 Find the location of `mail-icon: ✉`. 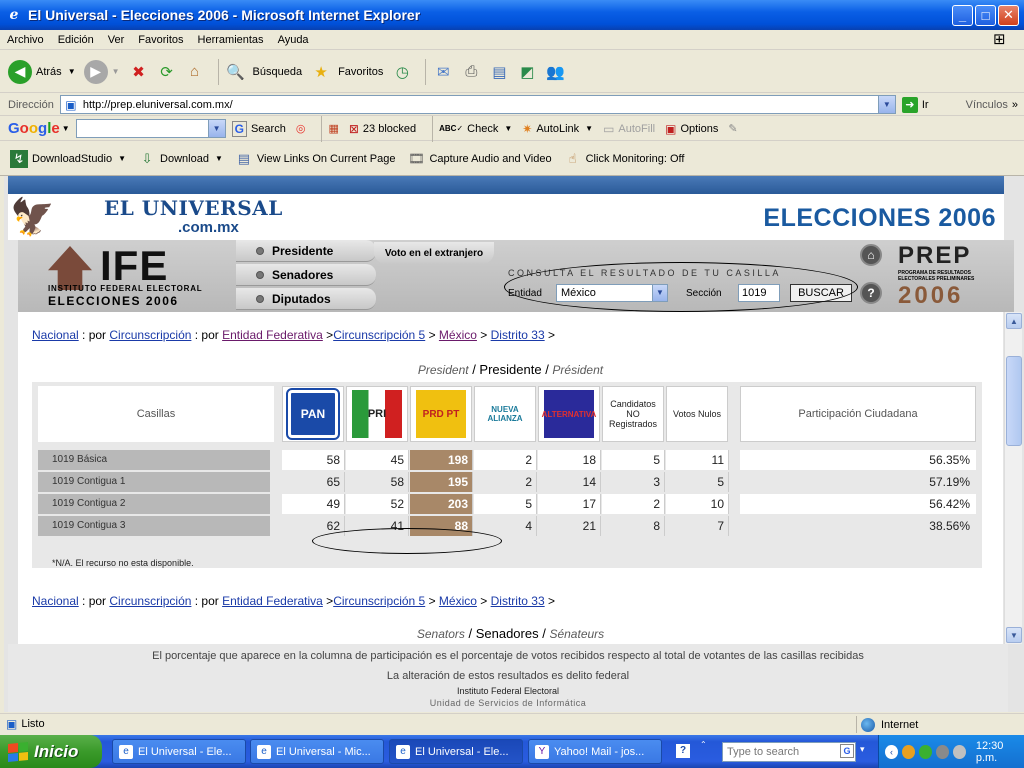

mail-icon: ✉ is located at coordinates (443, 72).